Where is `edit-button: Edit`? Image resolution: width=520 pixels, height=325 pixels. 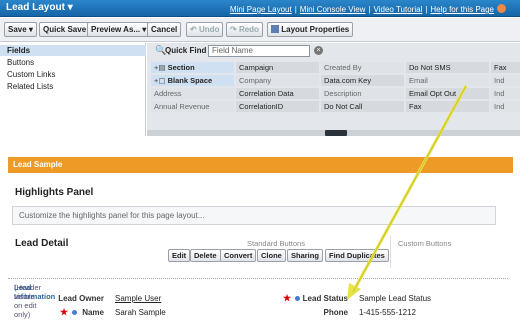 edit-button: Edit is located at coordinates (179, 255).